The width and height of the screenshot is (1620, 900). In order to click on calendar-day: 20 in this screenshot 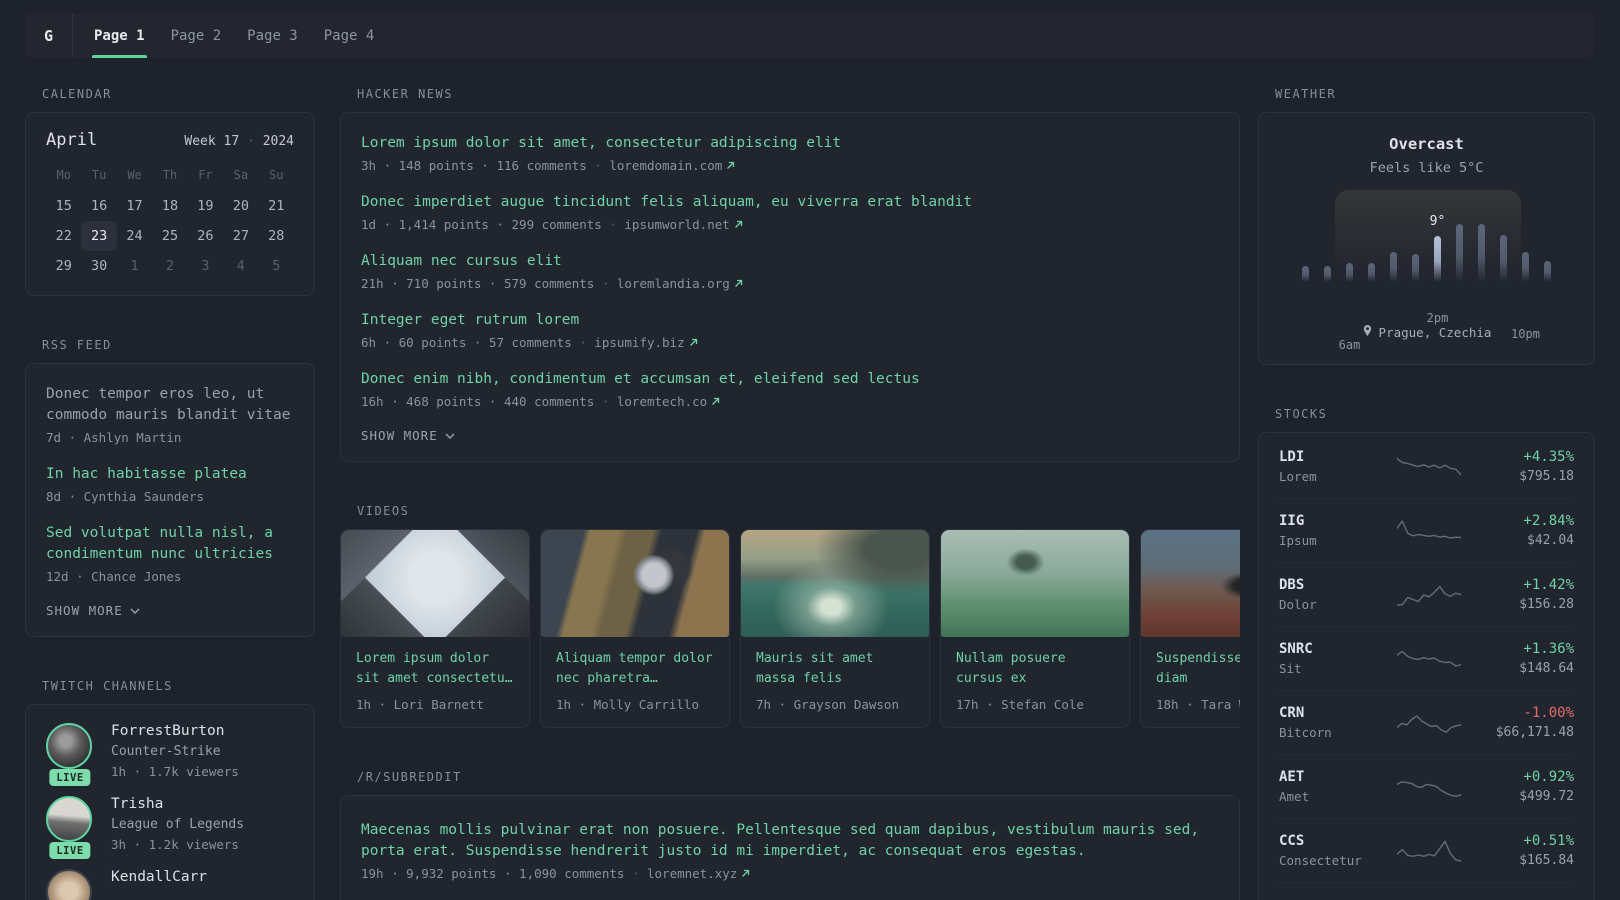, I will do `click(240, 206)`.